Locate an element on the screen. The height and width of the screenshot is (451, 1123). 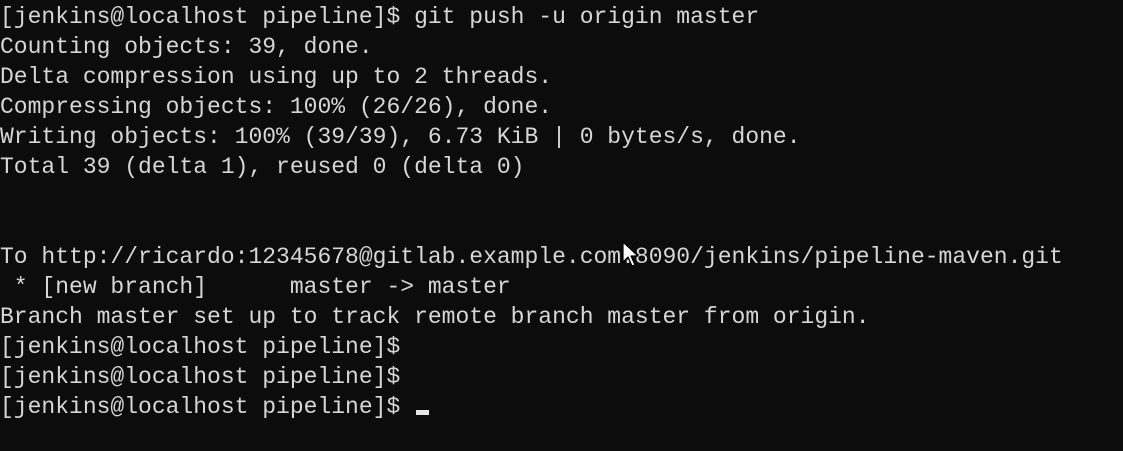
mouse-pointer-icon is located at coordinates (630, 254).